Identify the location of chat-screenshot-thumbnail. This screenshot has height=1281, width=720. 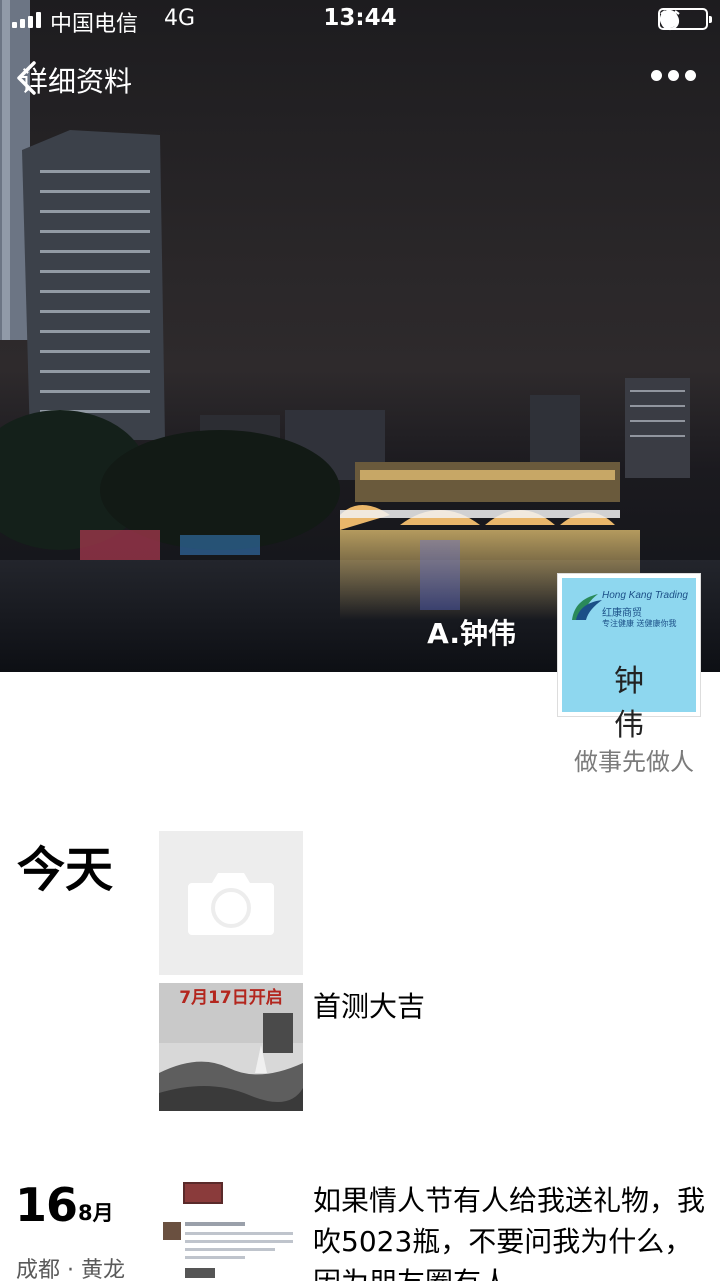
(231, 1229).